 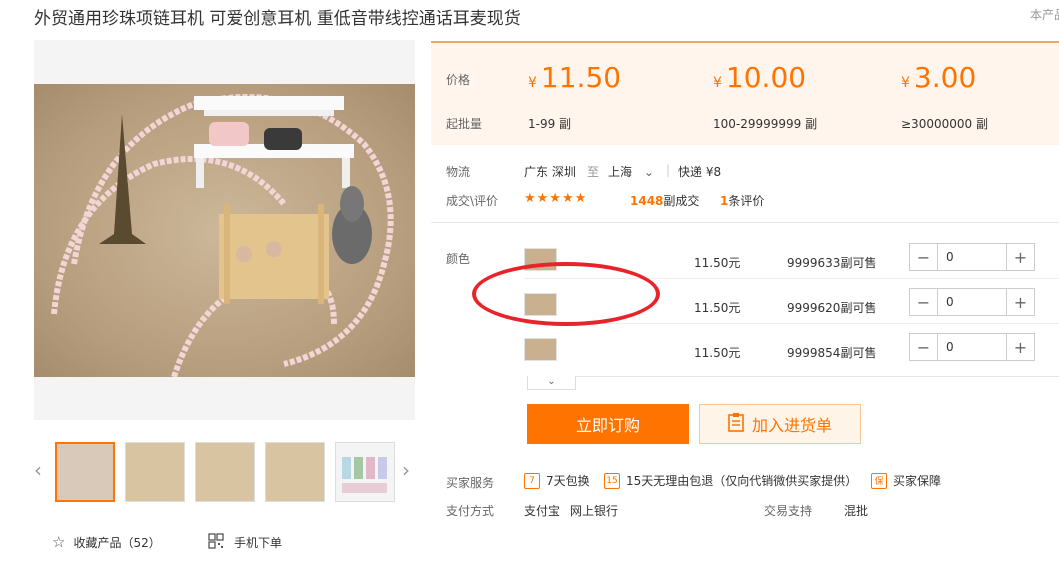 What do you see at coordinates (944, 124) in the screenshot?
I see `moq-tier-3: ≥30000000 副` at bounding box center [944, 124].